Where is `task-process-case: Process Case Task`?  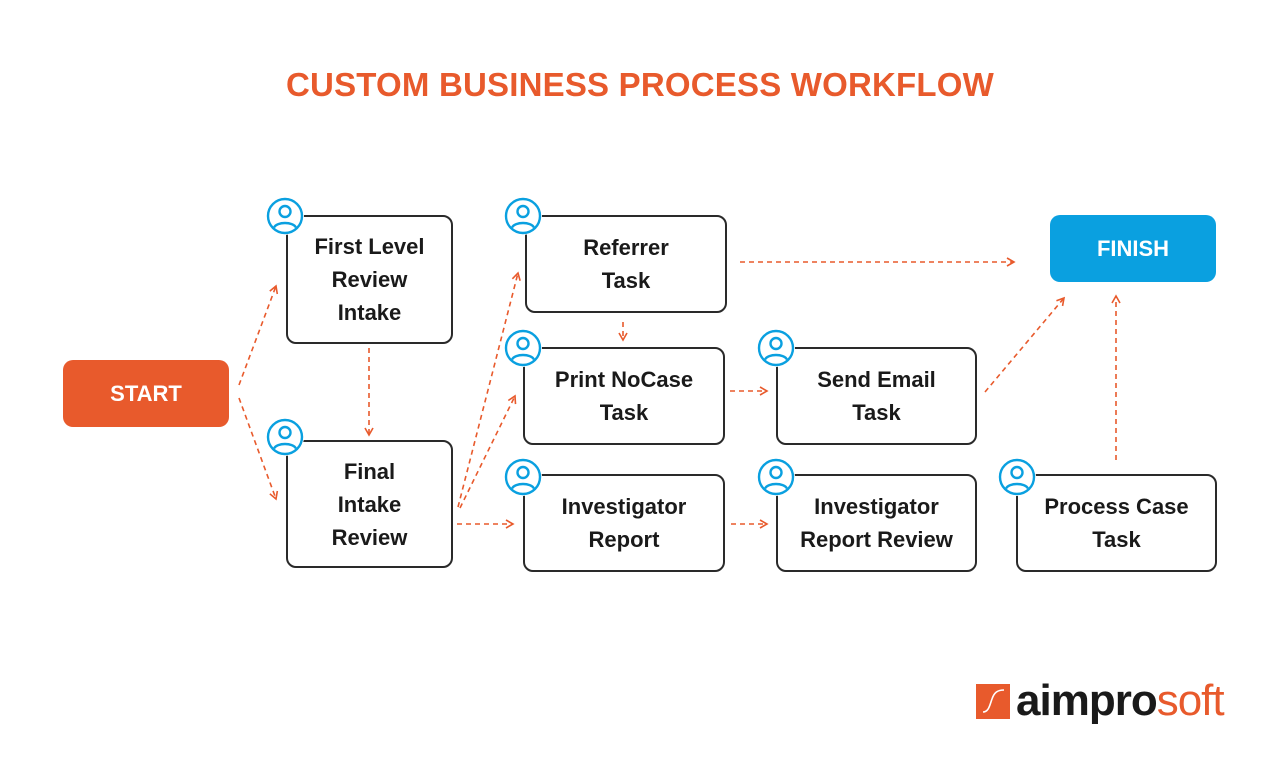 task-process-case: Process Case Task is located at coordinates (1116, 523).